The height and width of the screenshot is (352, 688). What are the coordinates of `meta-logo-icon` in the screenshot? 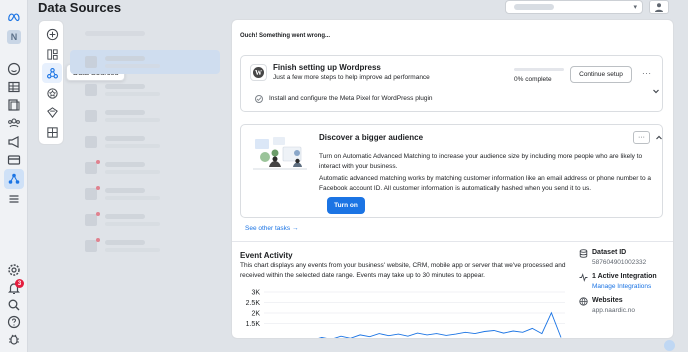 It's located at (14, 17).